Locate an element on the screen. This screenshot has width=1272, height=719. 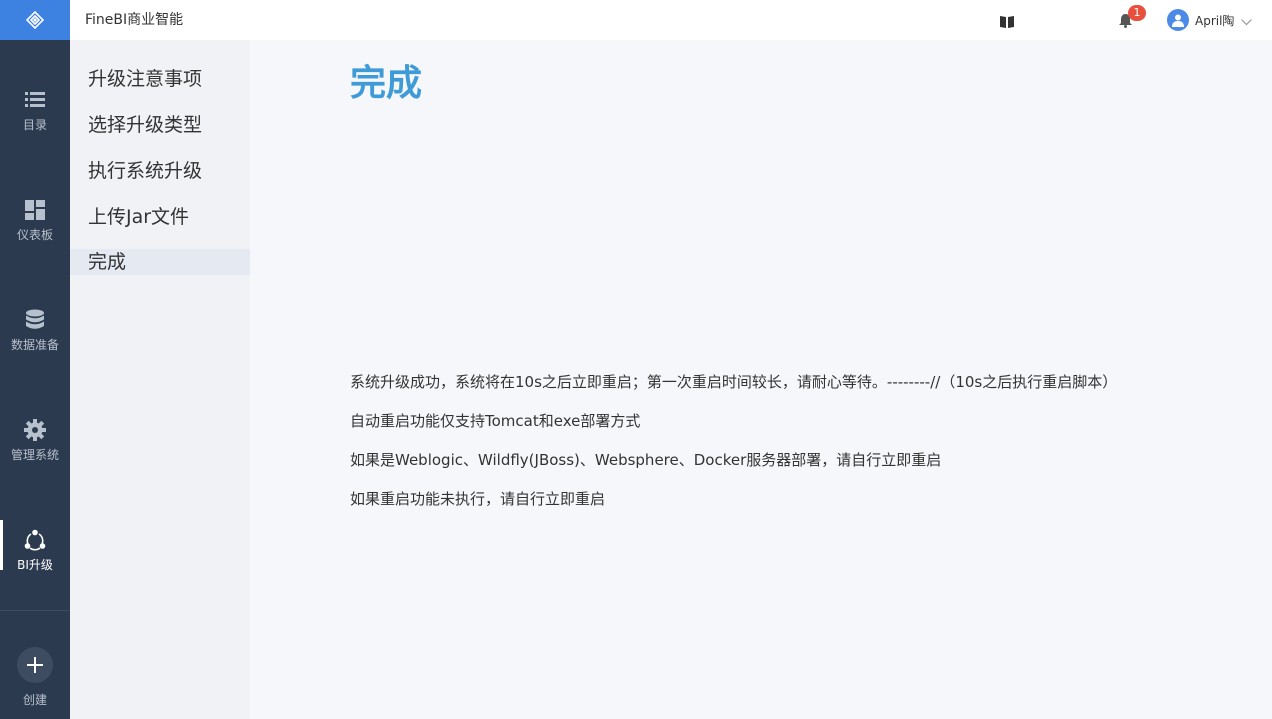
nav-item-catalog: 目录 is located at coordinates (35, 110).